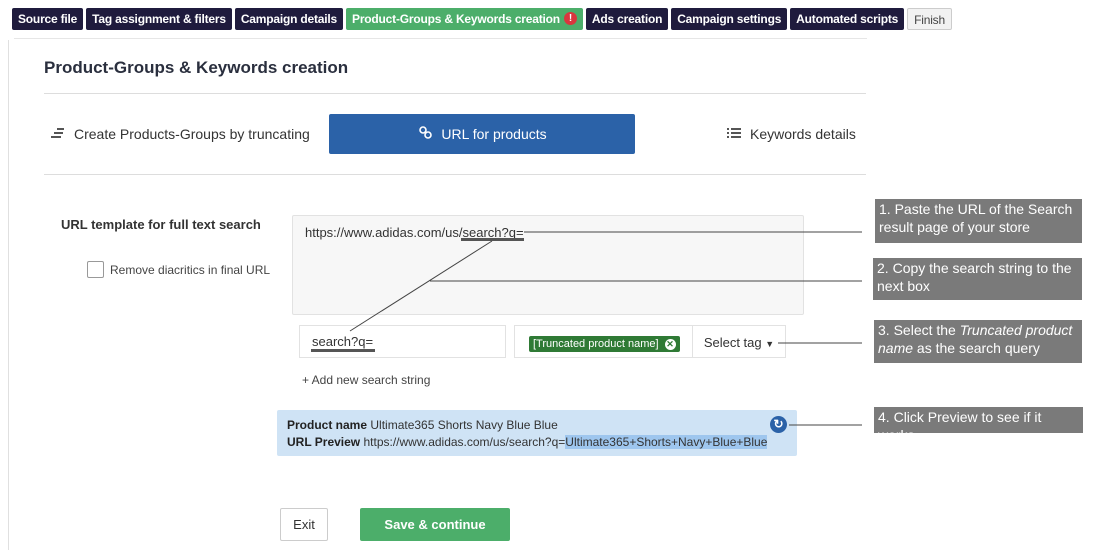 Image resolution: width=1100 pixels, height=550 pixels. I want to click on link-icon, so click(425, 135).